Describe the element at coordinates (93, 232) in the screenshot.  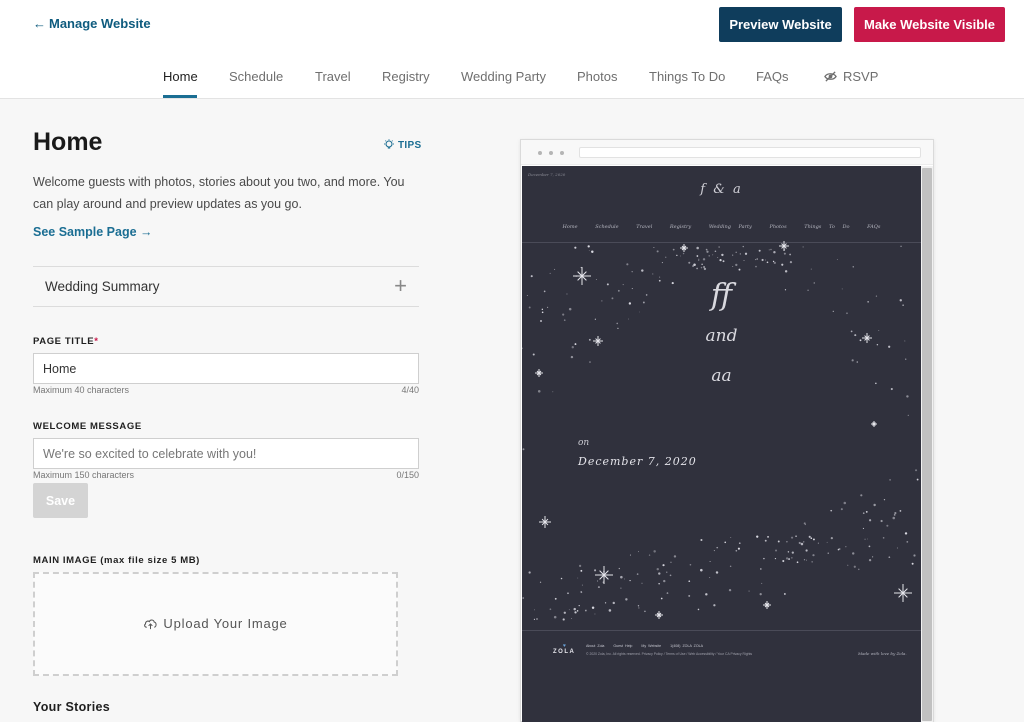
I see `see-sample-page-link: See Sample Page →` at that location.